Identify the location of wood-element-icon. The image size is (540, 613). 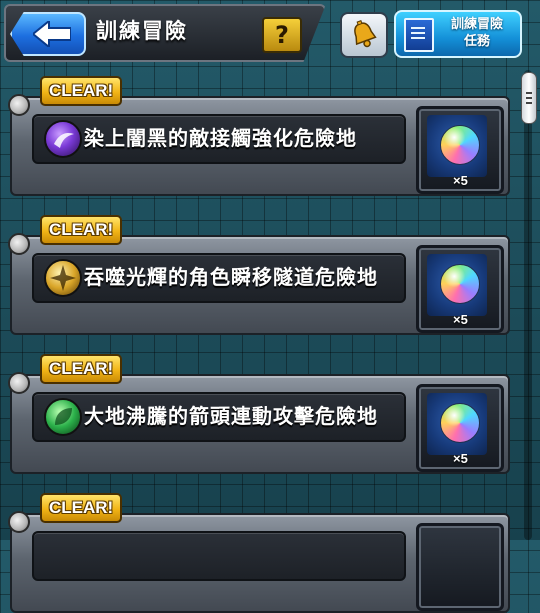
(63, 417).